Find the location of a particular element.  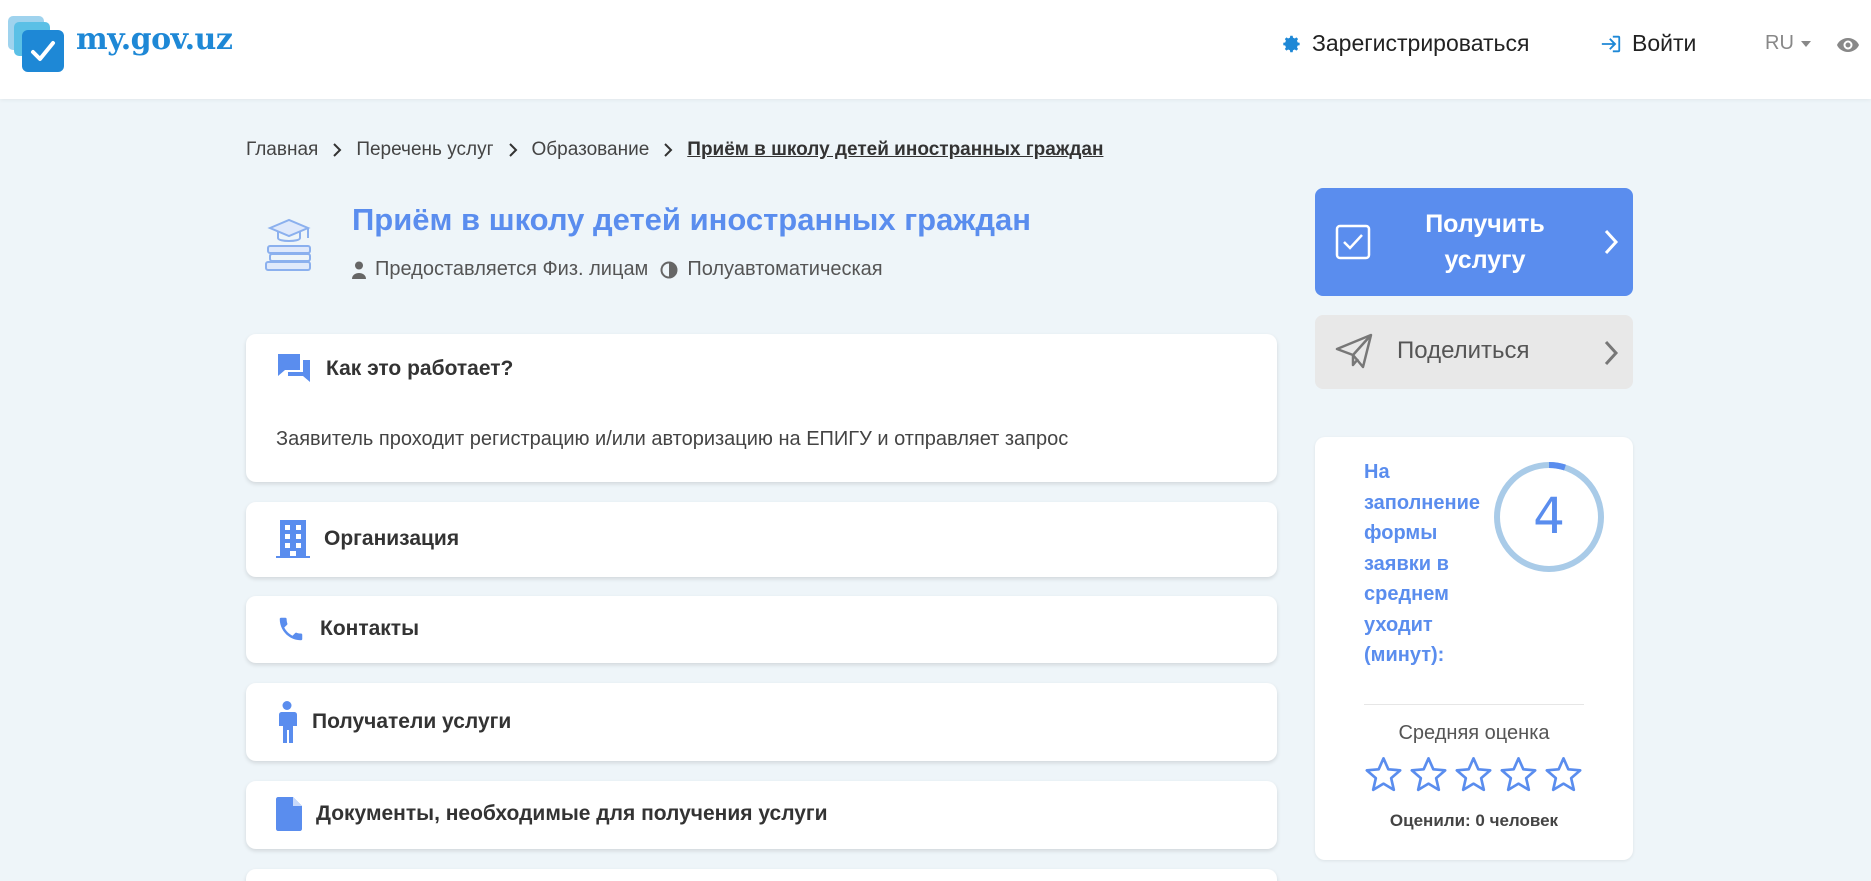

section-organization: Организация is located at coordinates (761, 539).